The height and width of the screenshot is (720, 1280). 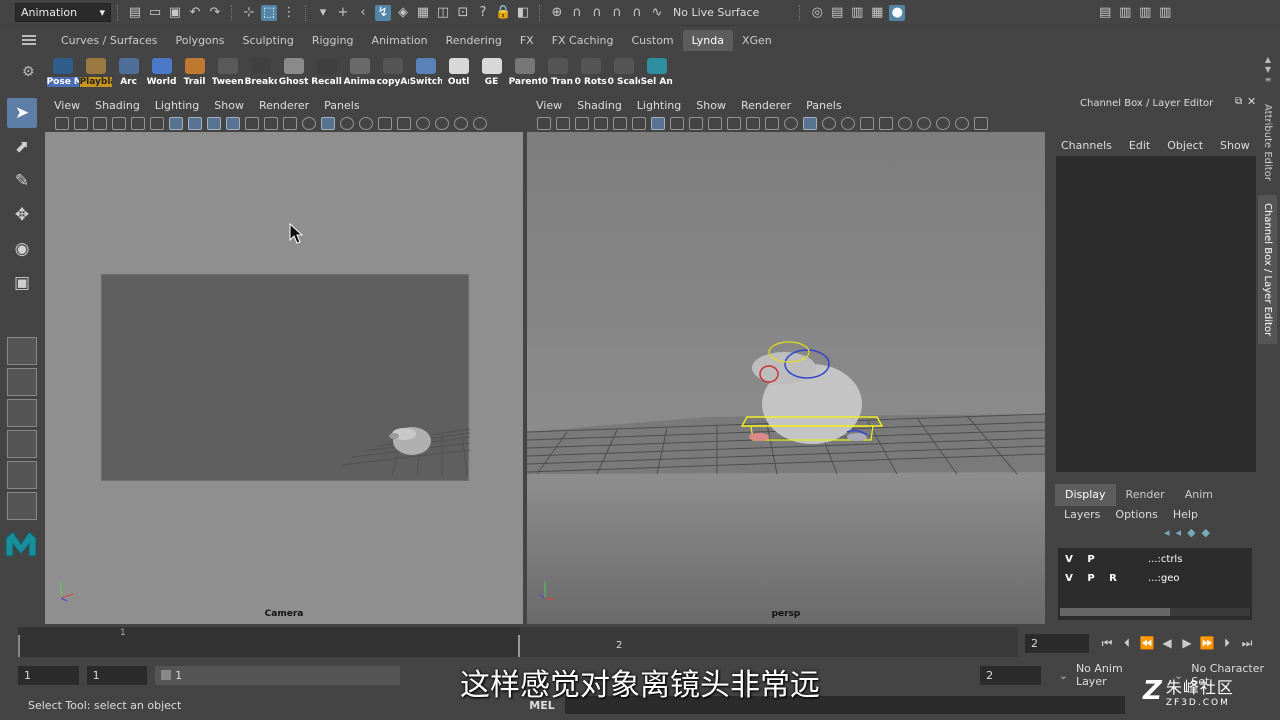 What do you see at coordinates (290, 123) in the screenshot?
I see `safe-title-icon` at bounding box center [290, 123].